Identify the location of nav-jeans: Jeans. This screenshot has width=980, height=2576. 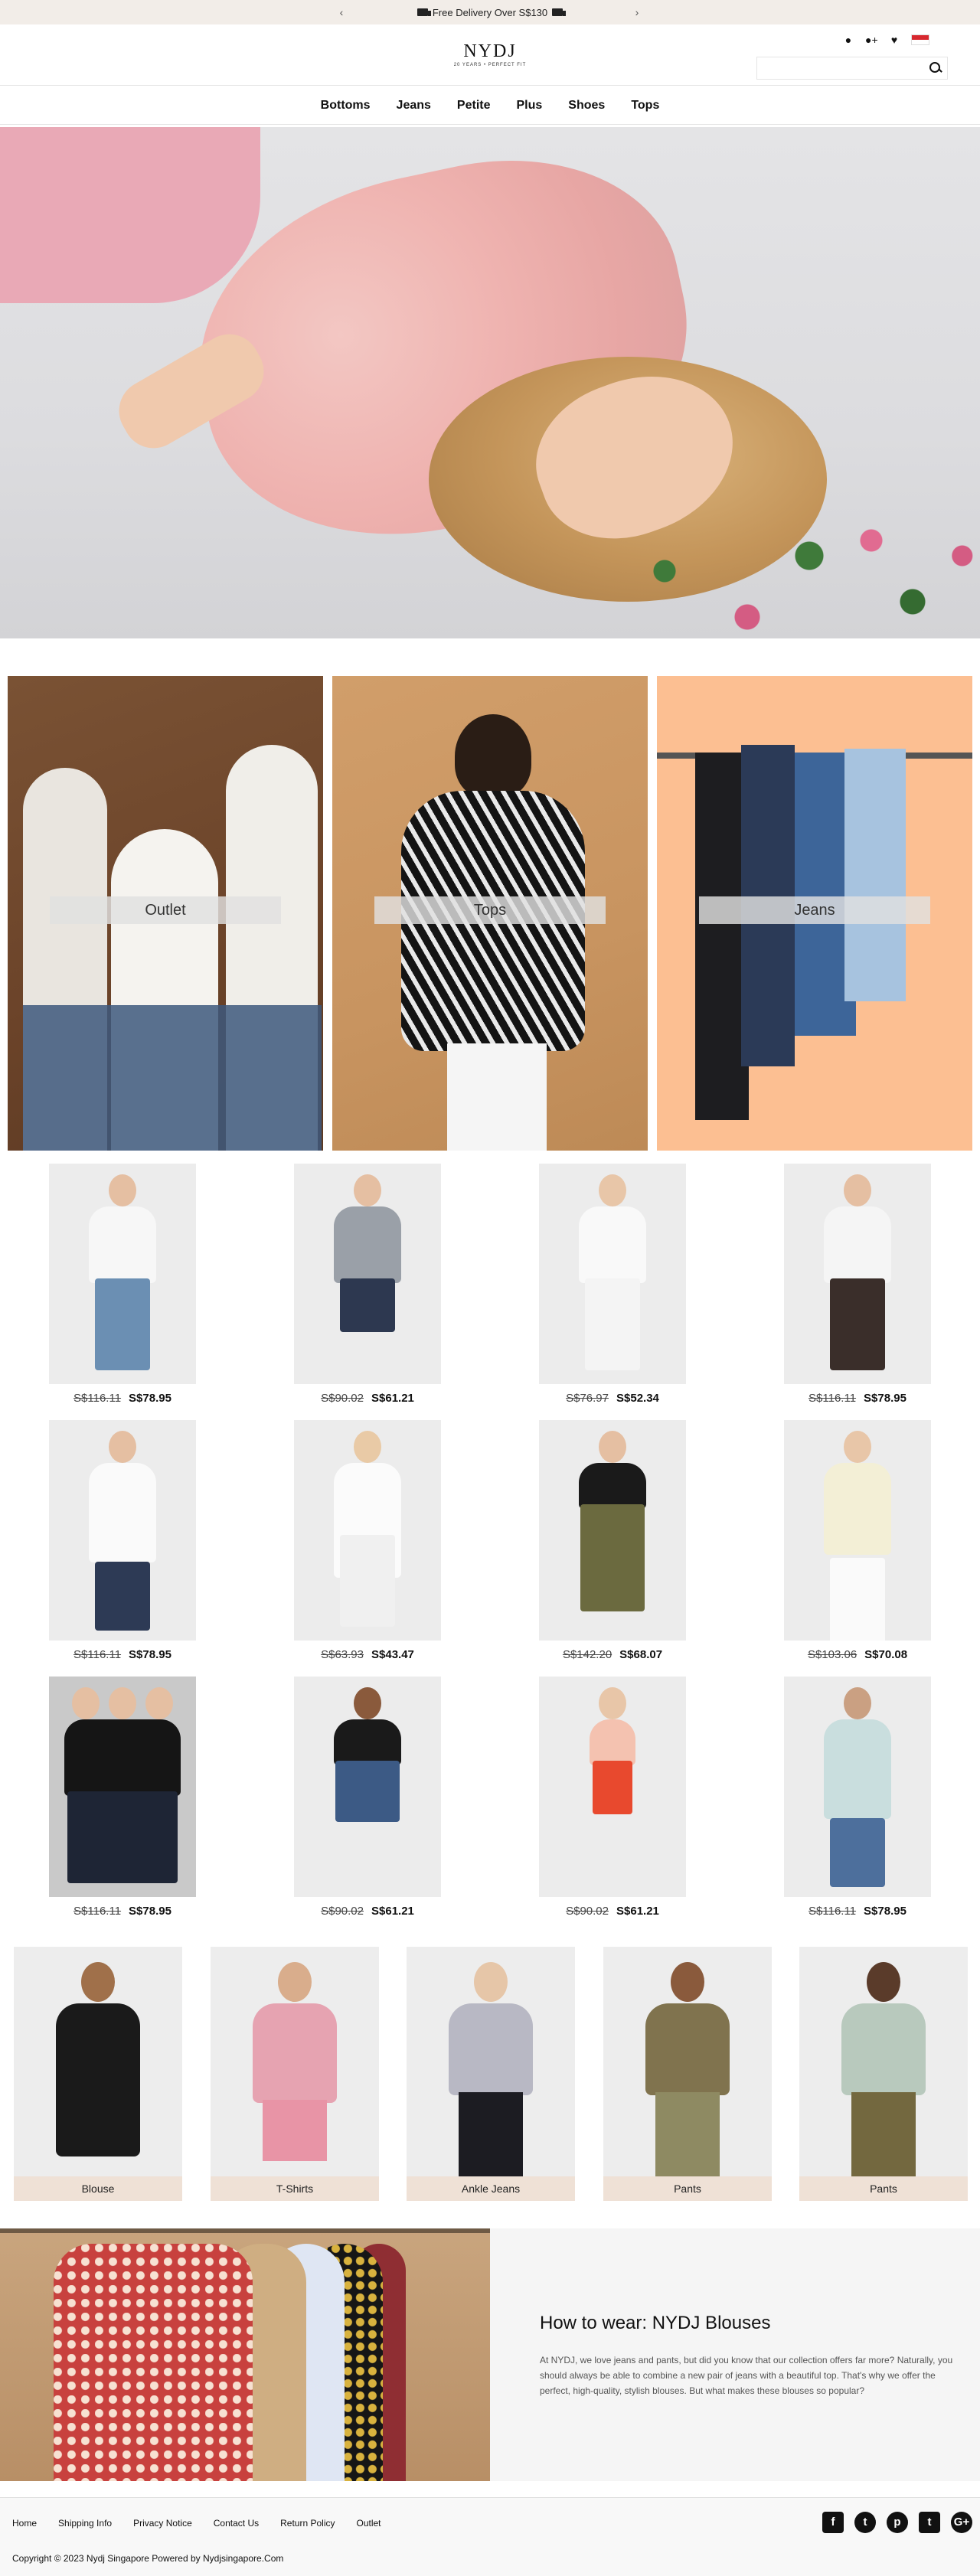
(414, 106).